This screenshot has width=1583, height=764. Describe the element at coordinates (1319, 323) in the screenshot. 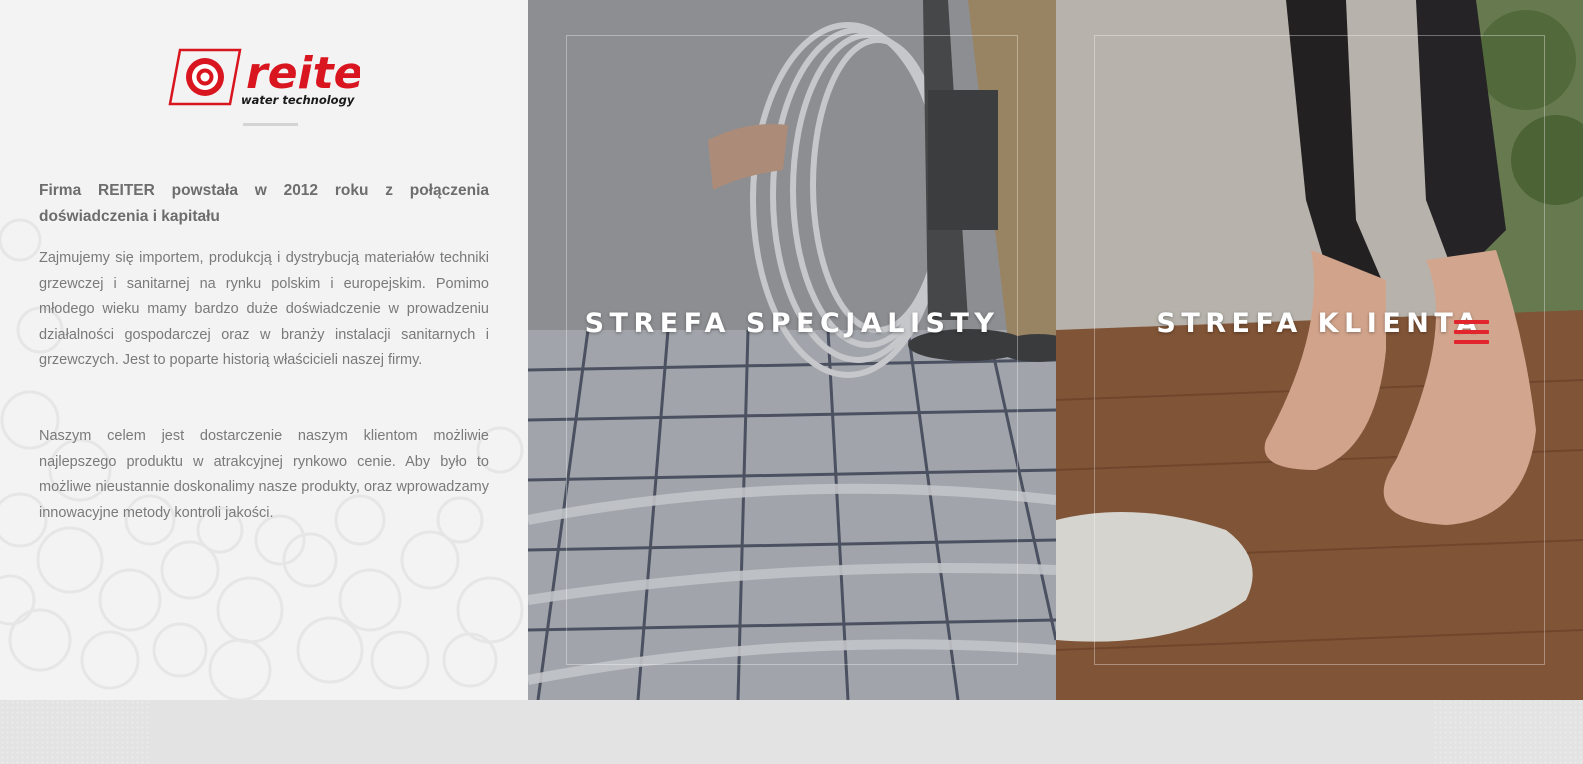

I see `client-zone-title: STREFA KLIENTA` at that location.